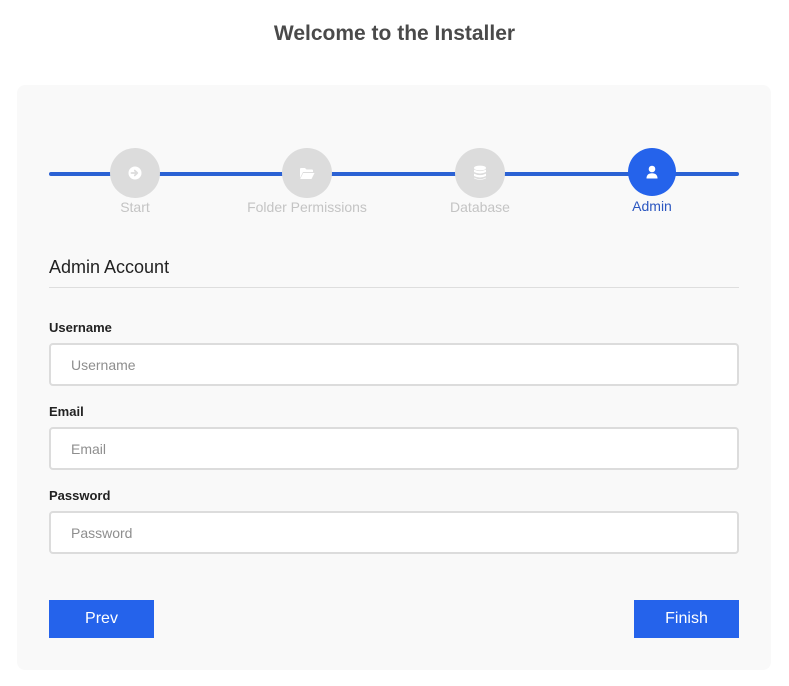  What do you see at coordinates (394, 364) in the screenshot?
I see `username-input` at bounding box center [394, 364].